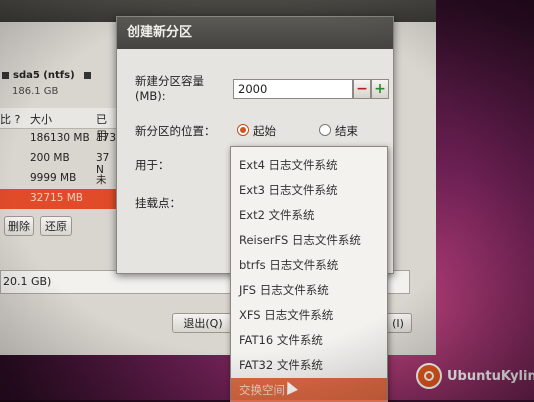 Image resolution: width=534 pixels, height=402 pixels. What do you see at coordinates (5, 75) in the screenshot?
I see `partition-color-swatch` at bounding box center [5, 75].